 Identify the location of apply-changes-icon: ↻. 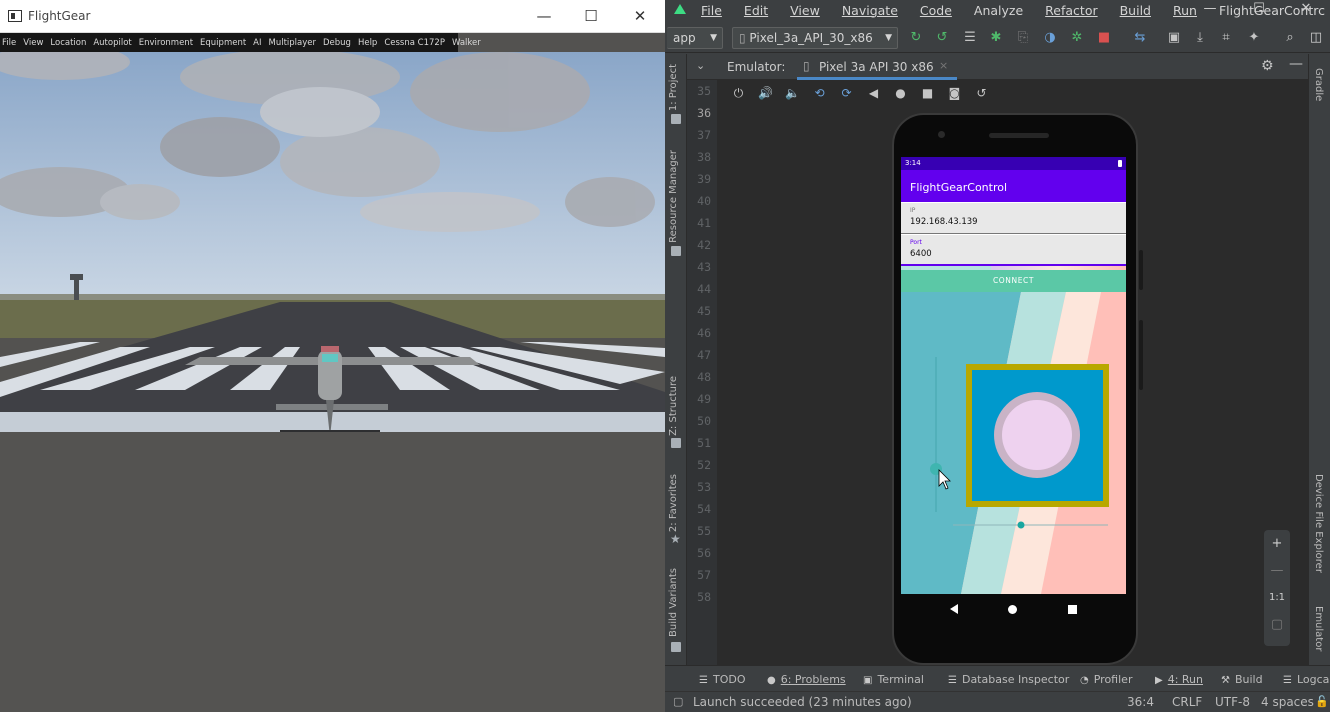
(916, 38).